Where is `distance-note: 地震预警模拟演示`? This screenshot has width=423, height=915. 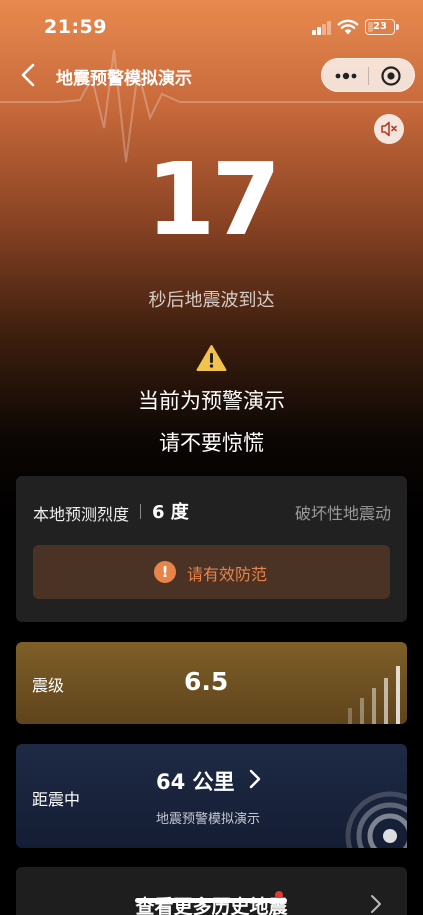
distance-note: 地震预警模拟演示 is located at coordinates (208, 819).